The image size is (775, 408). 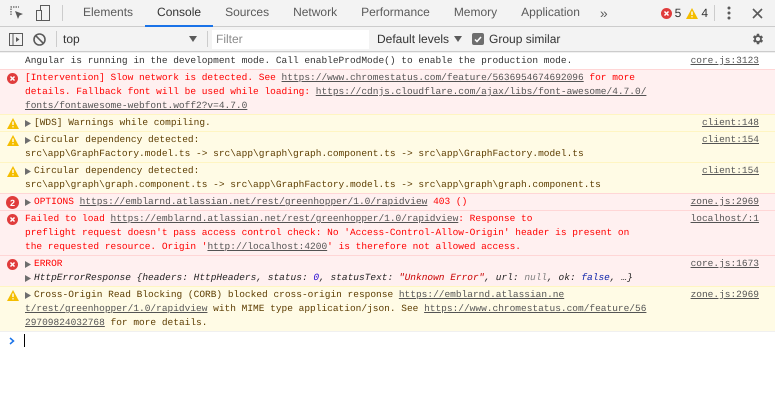 I want to click on message-text: ERROR, so click(x=48, y=264).